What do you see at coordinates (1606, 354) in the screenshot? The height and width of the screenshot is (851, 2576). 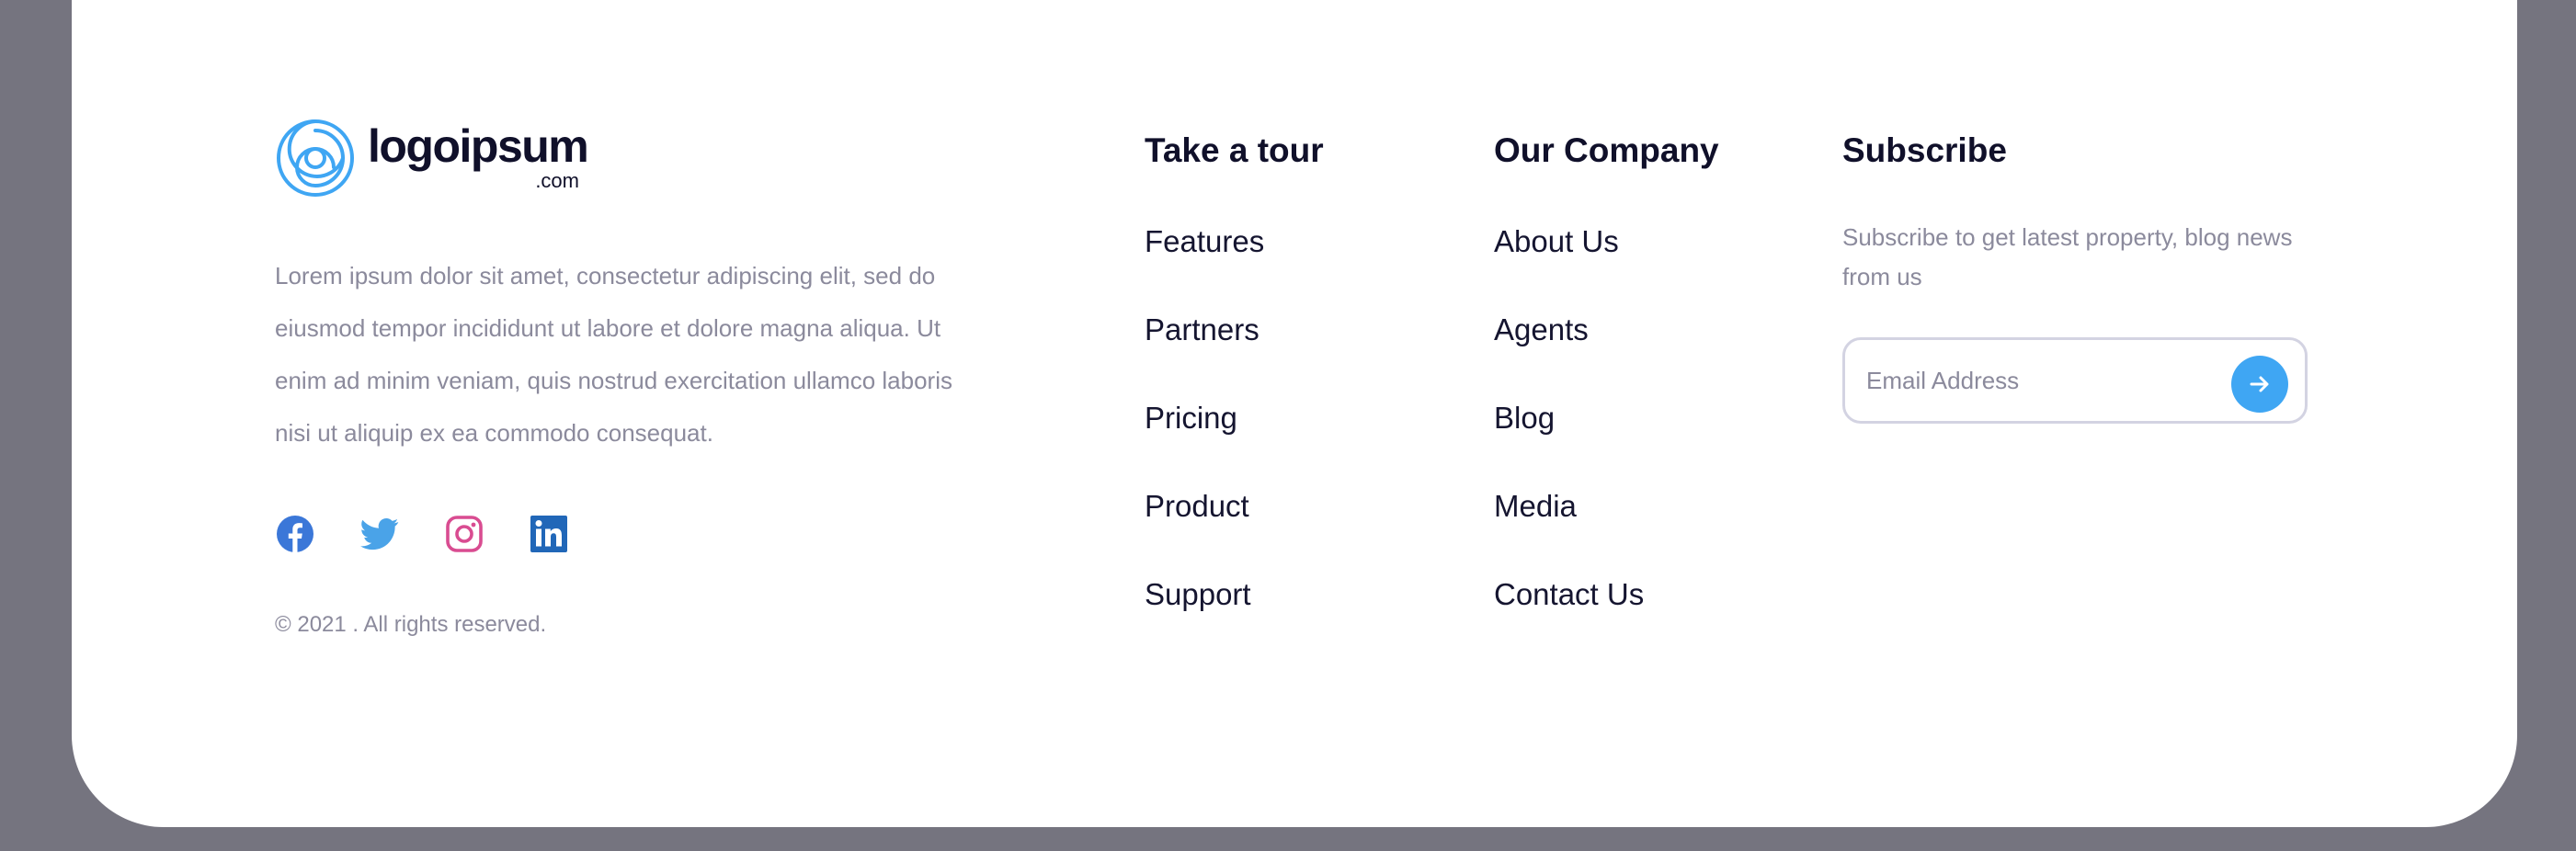 I see `list-item: Agents` at bounding box center [1606, 354].